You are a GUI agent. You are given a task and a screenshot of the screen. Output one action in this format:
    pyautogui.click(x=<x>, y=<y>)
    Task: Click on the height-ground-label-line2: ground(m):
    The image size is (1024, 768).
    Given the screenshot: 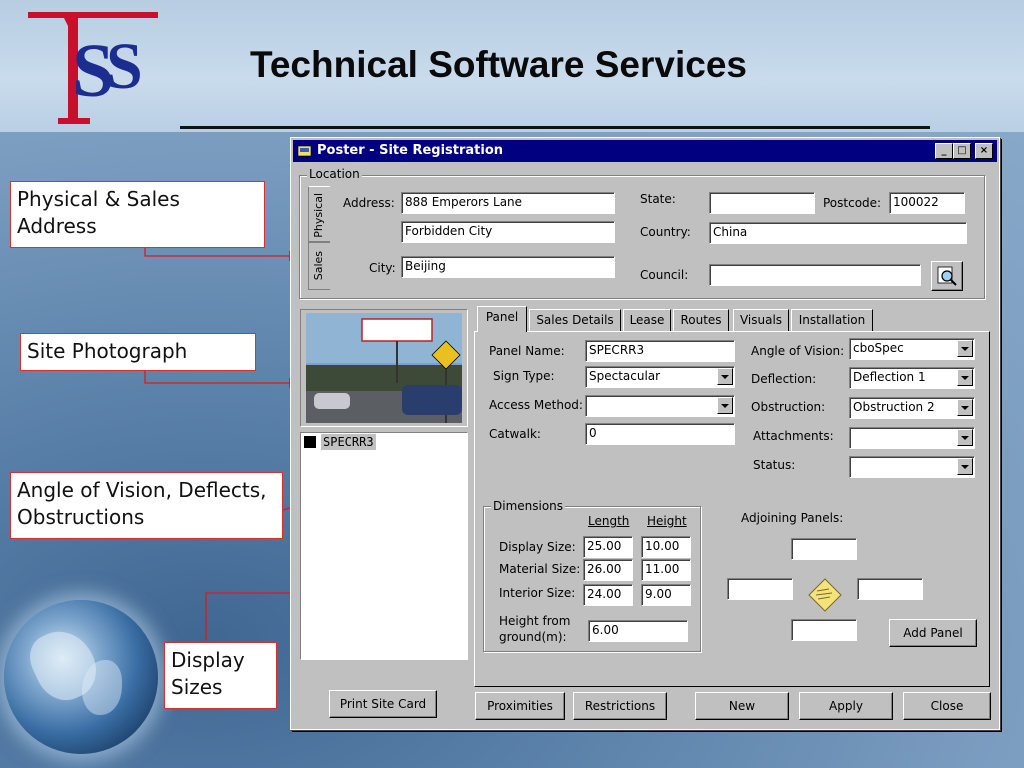 What is the action you would take?
    pyautogui.click(x=533, y=637)
    